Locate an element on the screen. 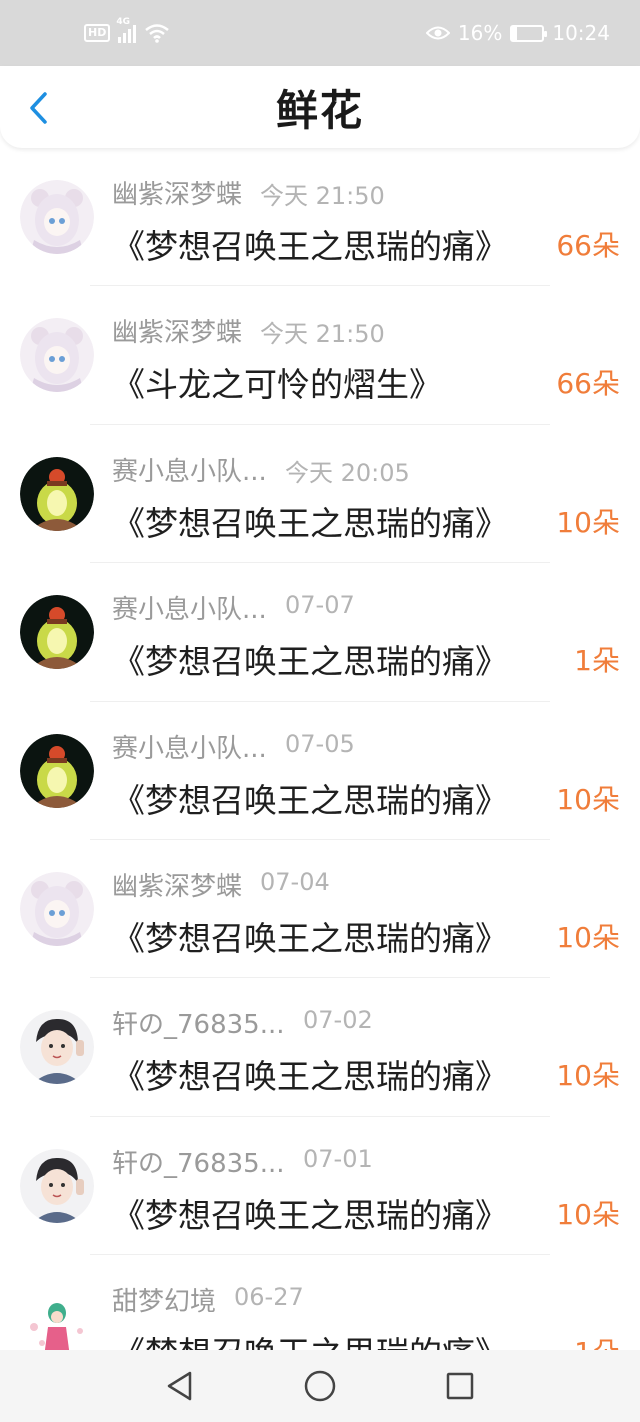  send-time: 今天 20:05 is located at coordinates (347, 472).